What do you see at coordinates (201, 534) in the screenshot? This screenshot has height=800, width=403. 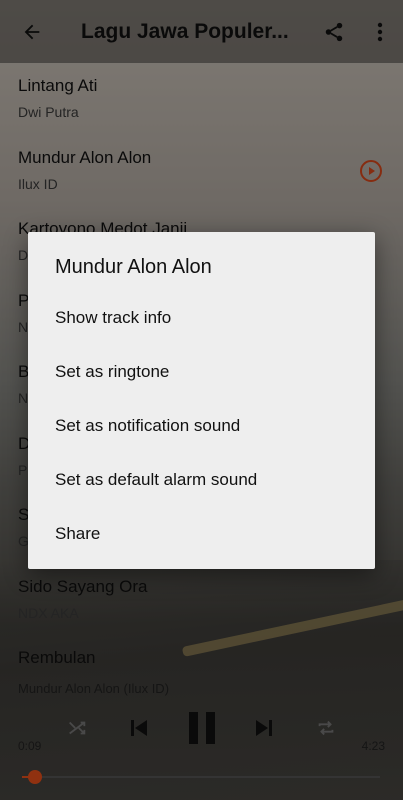 I see `share-option: Share` at bounding box center [201, 534].